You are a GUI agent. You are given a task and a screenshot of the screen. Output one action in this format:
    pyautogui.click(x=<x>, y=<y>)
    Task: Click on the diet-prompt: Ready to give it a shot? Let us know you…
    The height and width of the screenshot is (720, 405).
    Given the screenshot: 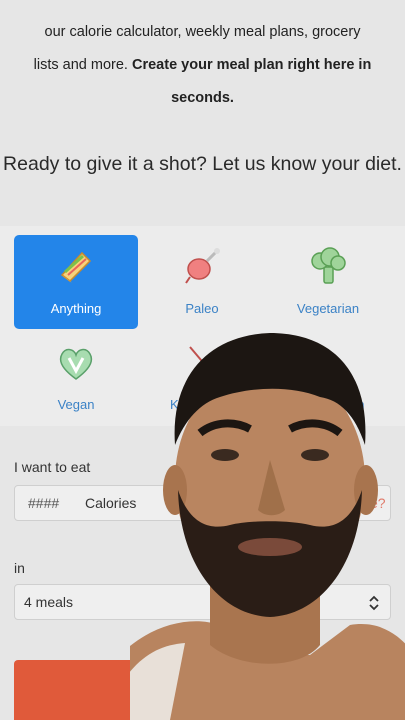 What is the action you would take?
    pyautogui.click(x=202, y=164)
    